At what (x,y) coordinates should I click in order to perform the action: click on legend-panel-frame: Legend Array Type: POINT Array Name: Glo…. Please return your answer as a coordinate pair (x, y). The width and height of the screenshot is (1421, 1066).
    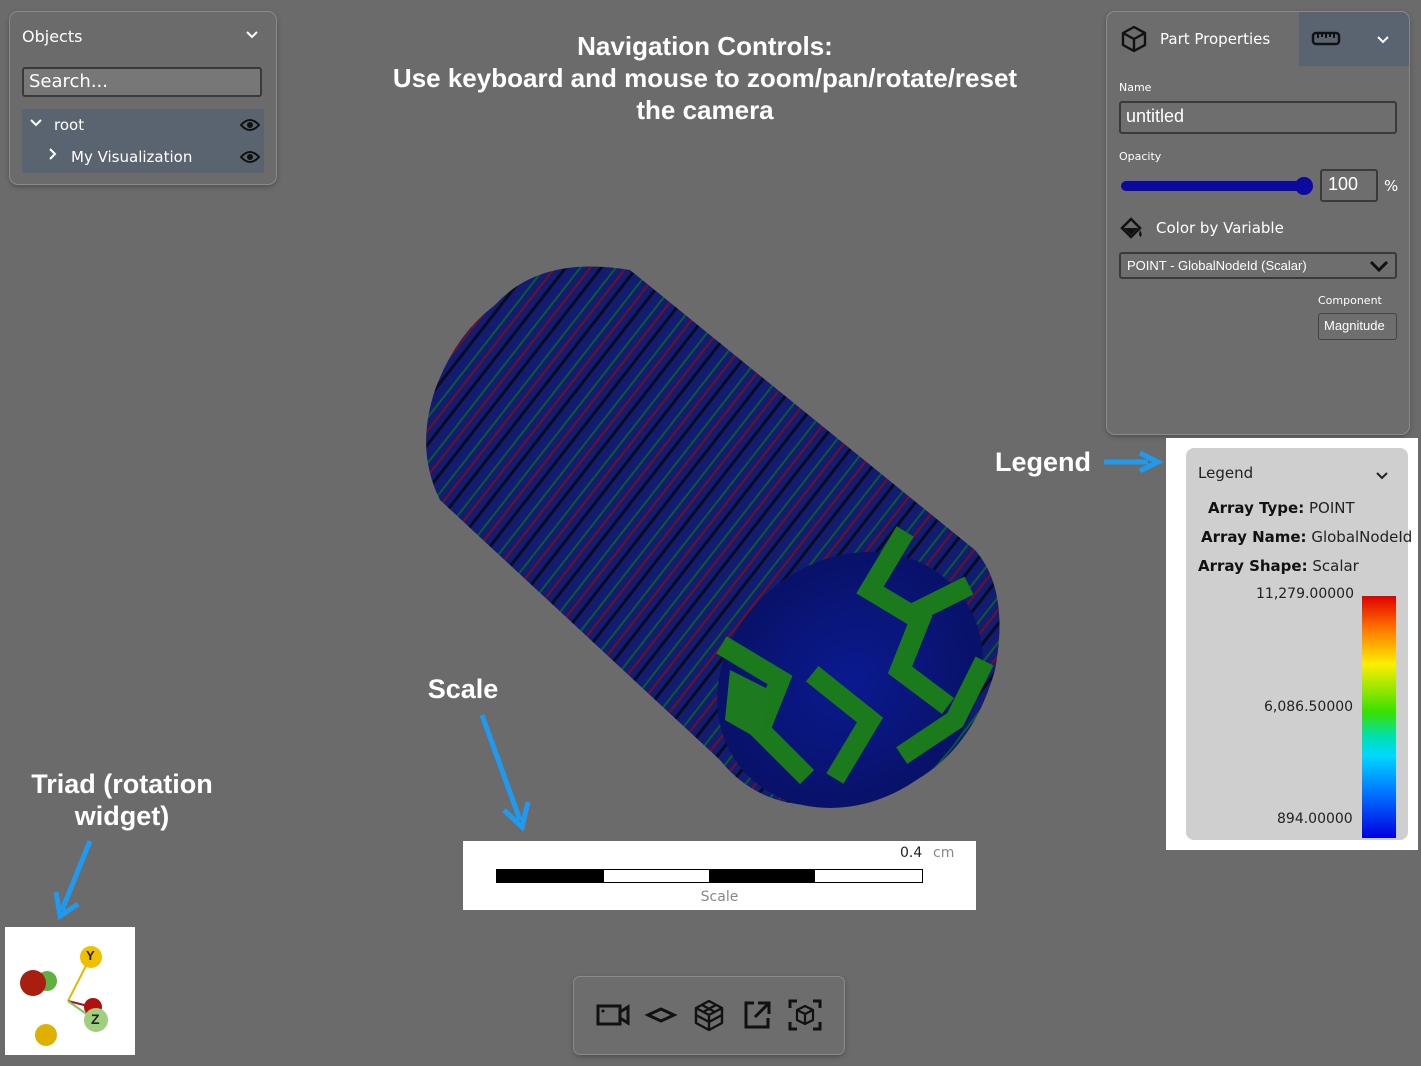
    Looking at the image, I should click on (1292, 644).